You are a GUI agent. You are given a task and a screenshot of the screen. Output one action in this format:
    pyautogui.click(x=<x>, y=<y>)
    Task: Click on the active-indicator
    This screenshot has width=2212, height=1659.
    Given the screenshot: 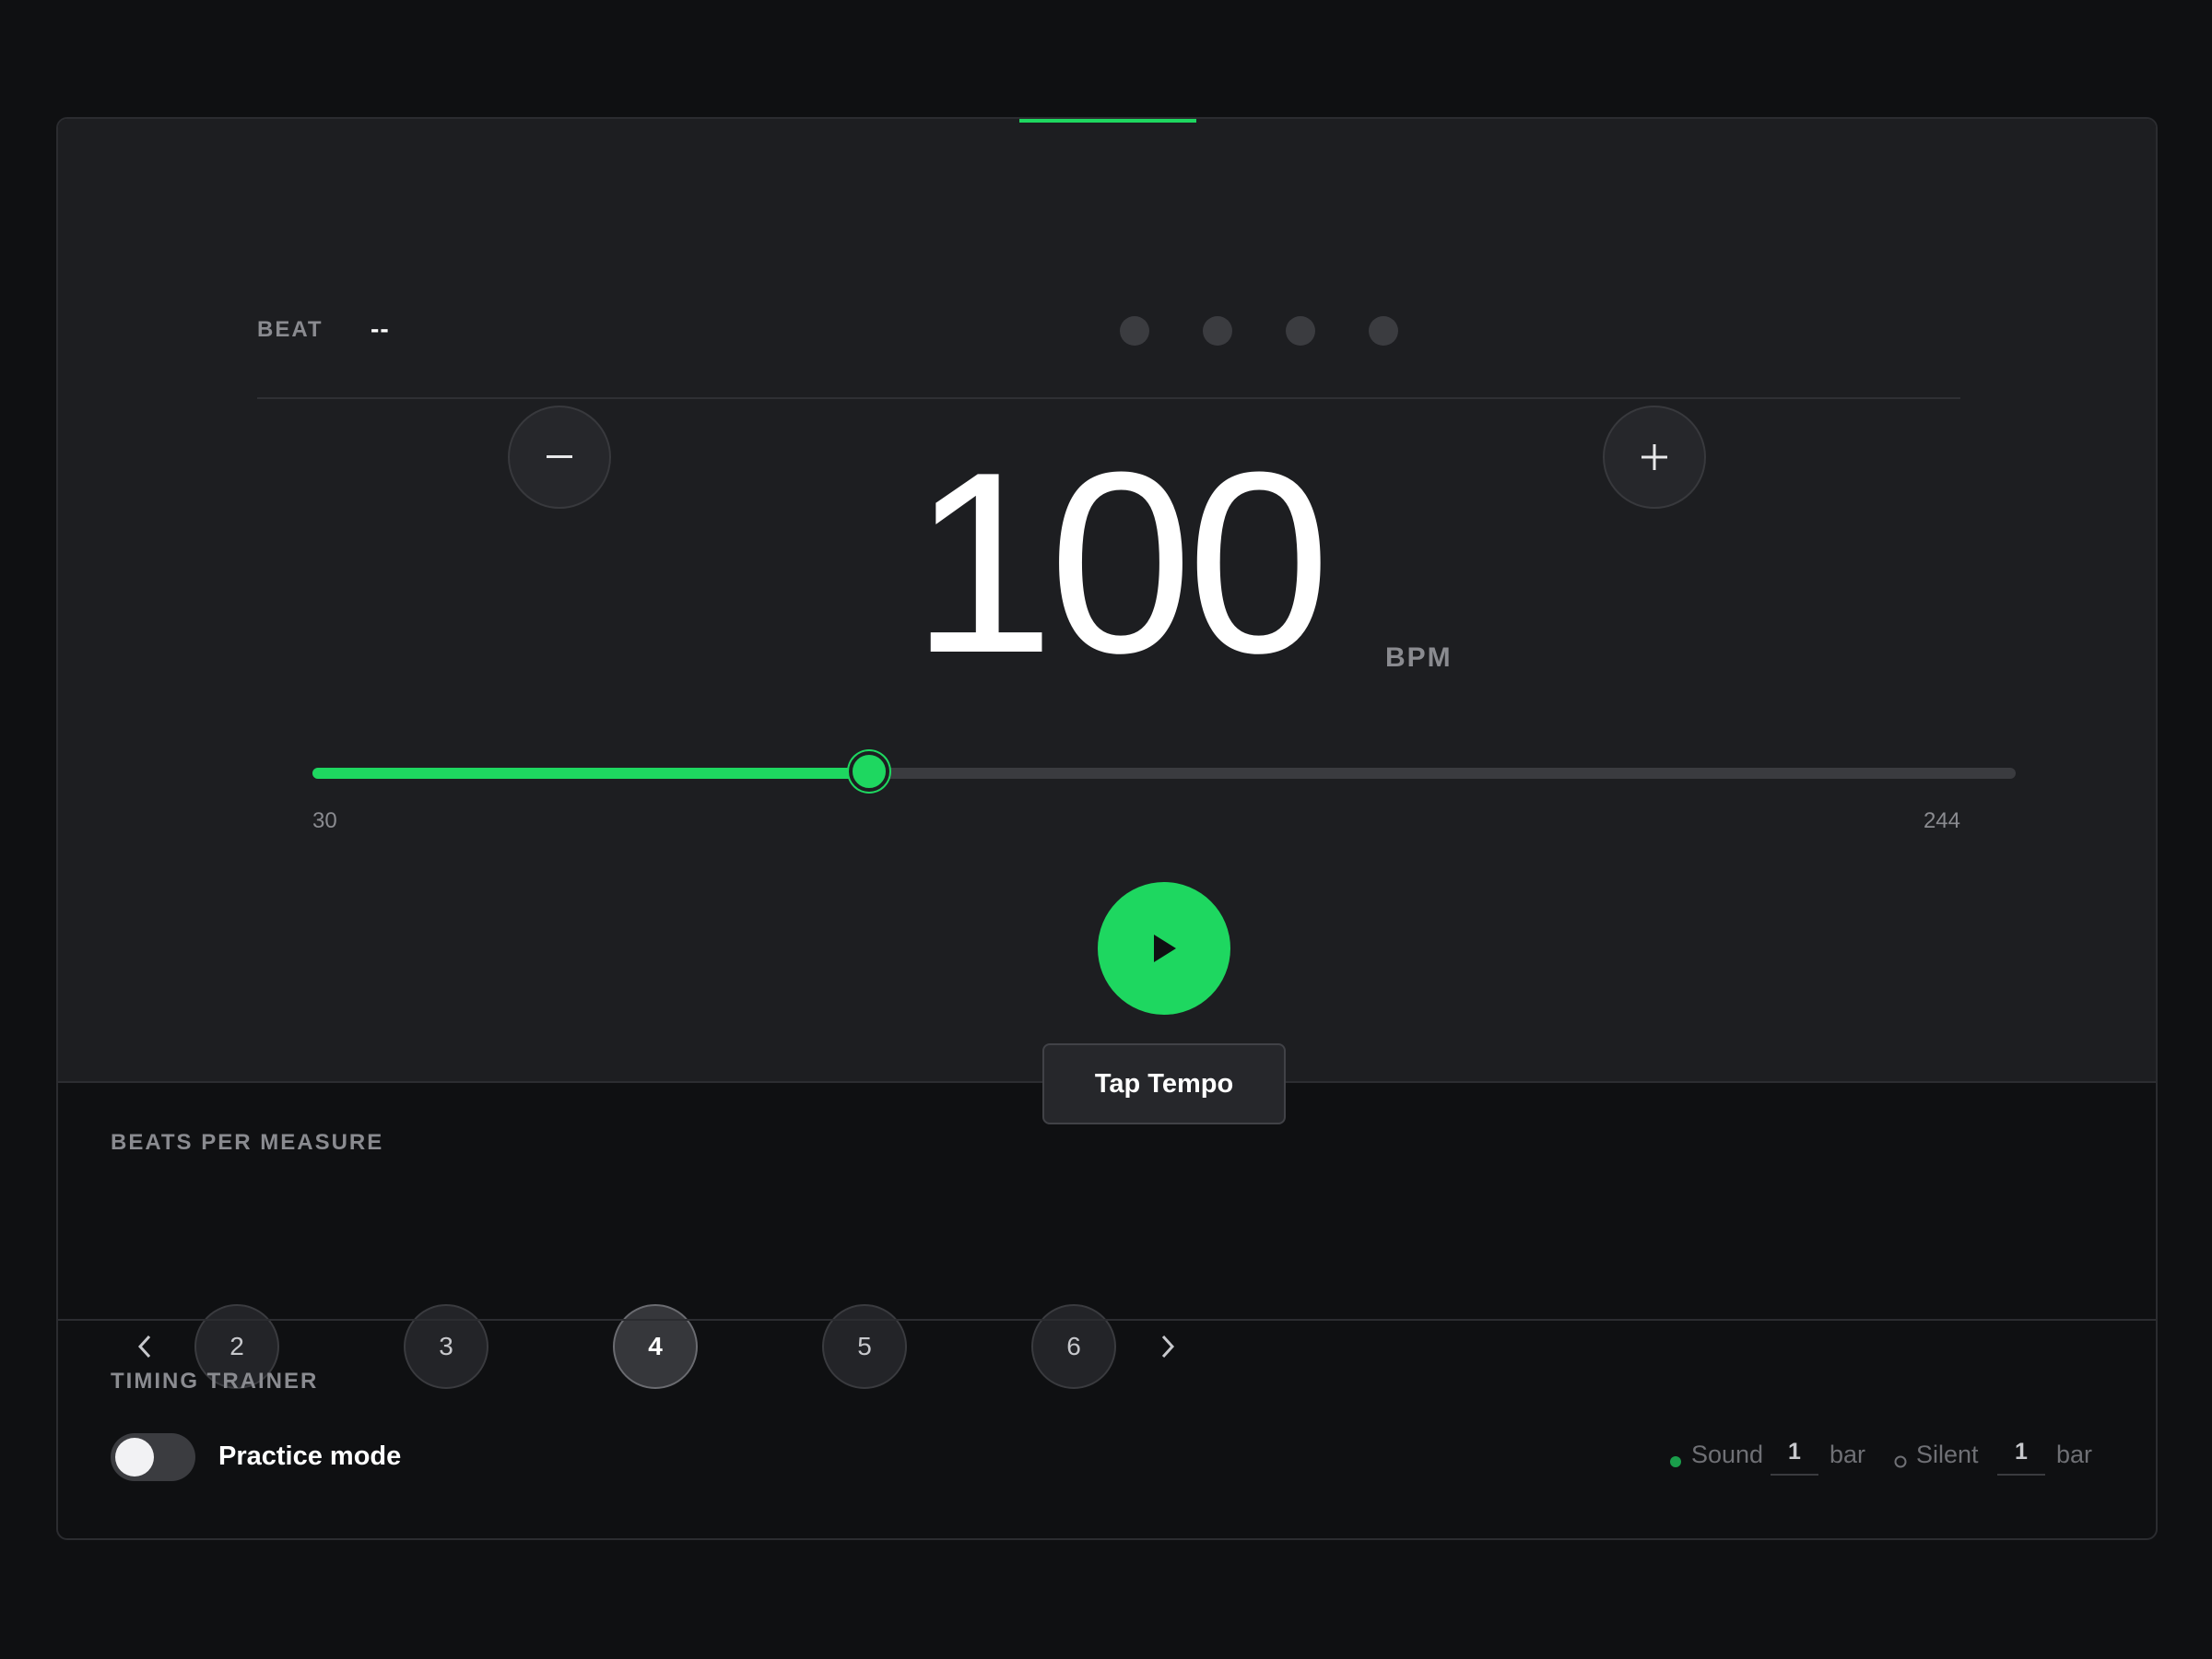 What is the action you would take?
    pyautogui.click(x=1107, y=121)
    